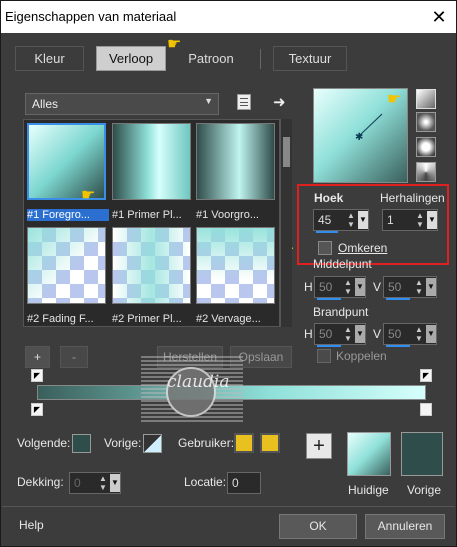 This screenshot has height=547, width=457. What do you see at coordinates (426, 172) in the screenshot?
I see `sunburst-gradient-style-icon` at bounding box center [426, 172].